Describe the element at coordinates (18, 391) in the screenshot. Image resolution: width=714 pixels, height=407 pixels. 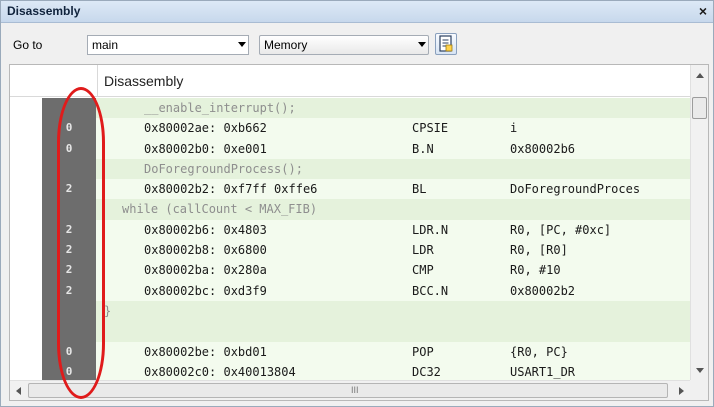
I see `scroll-left-icon` at that location.